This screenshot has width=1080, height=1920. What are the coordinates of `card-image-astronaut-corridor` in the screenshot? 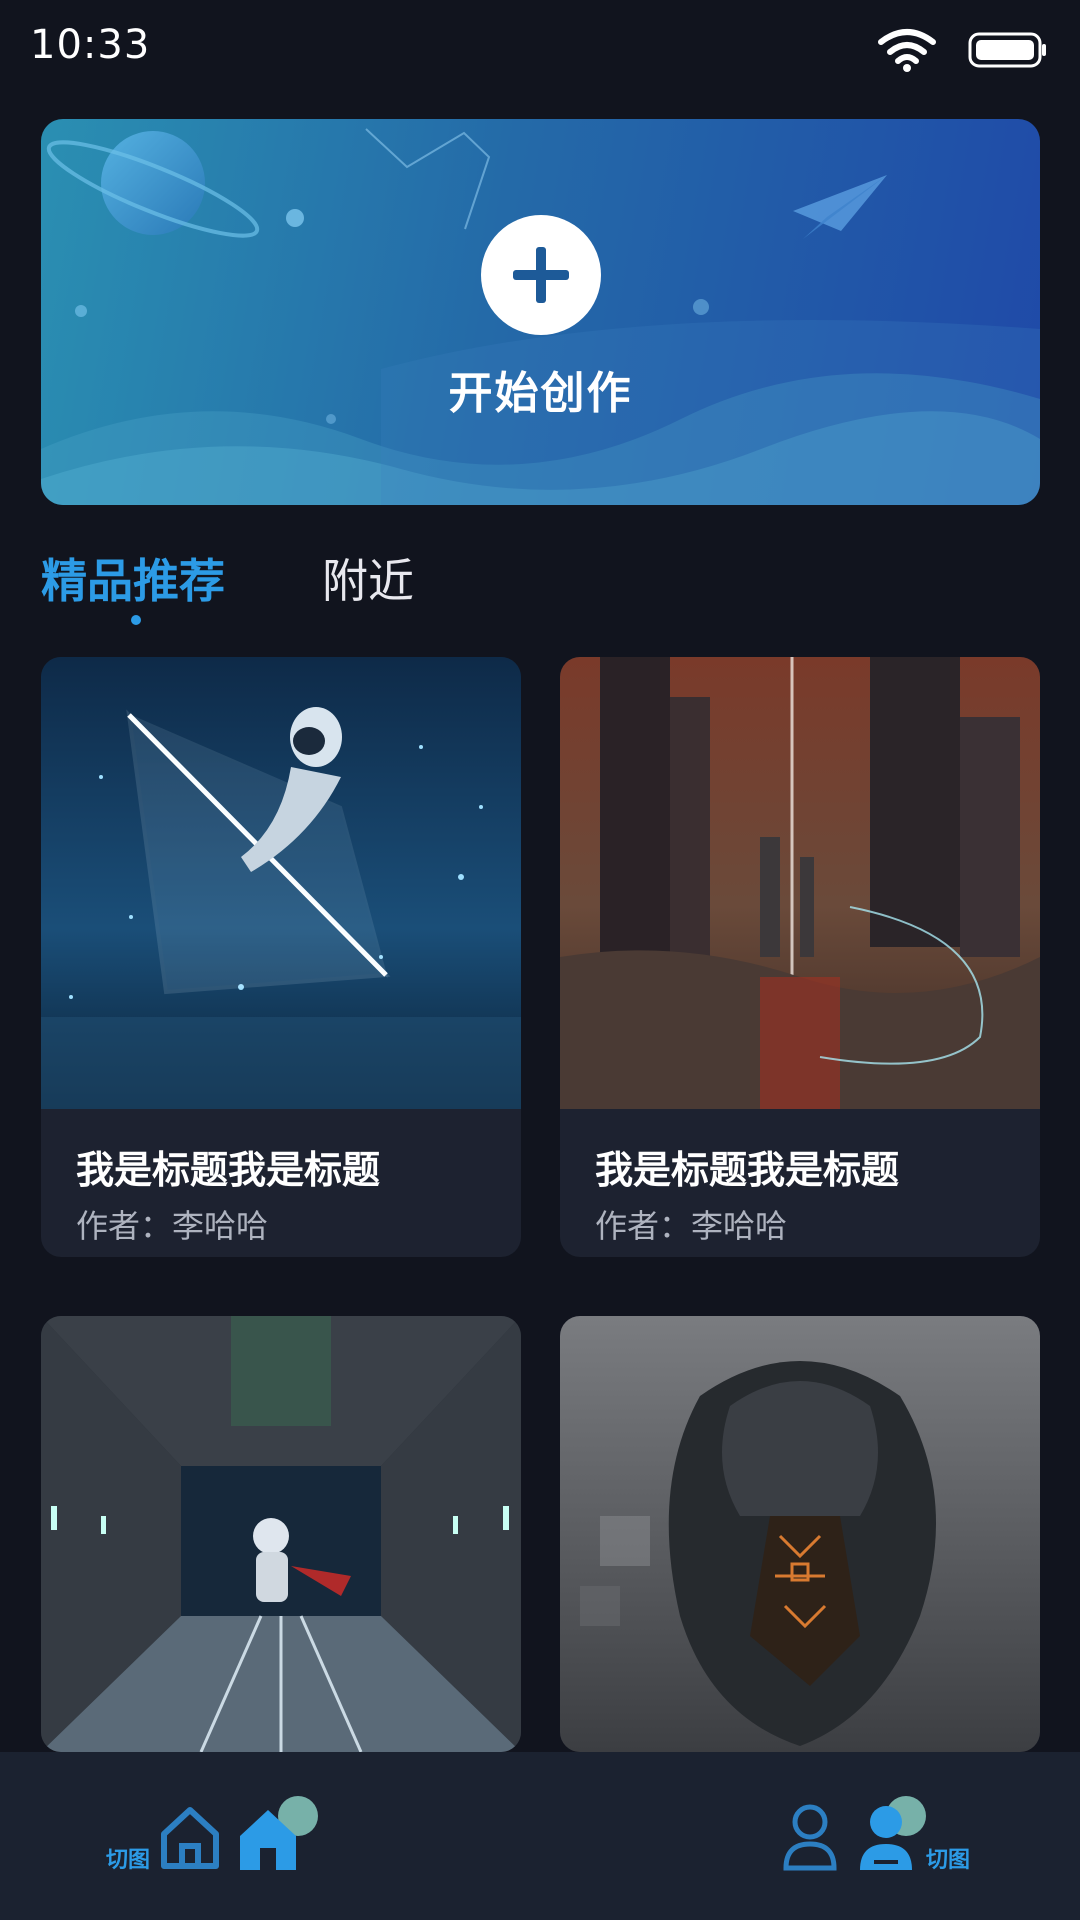 It's located at (281, 1534).